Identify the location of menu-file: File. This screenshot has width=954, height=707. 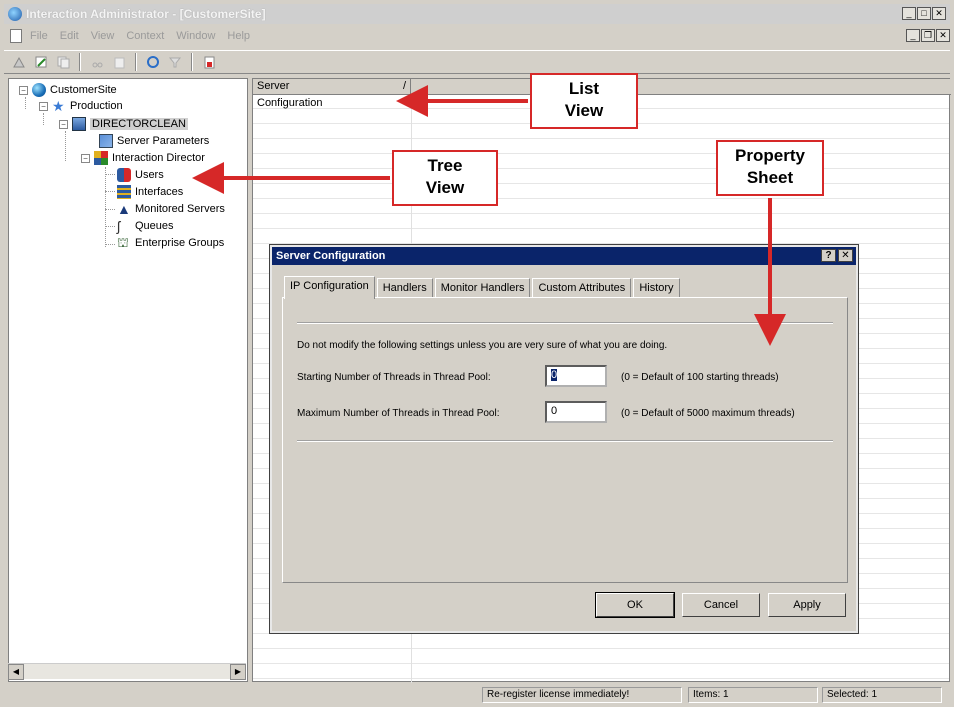
(39, 36).